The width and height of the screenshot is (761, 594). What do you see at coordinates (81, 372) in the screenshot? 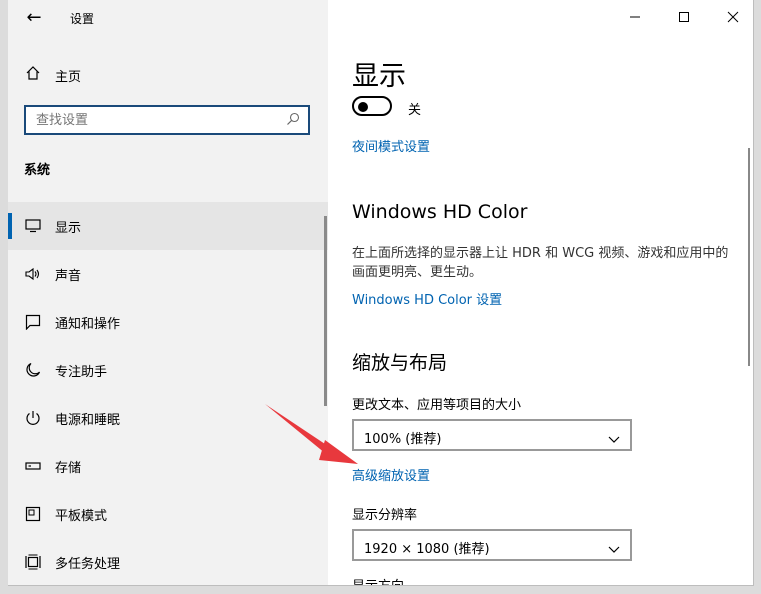
I see `sidebar-item-label: 专注助手` at bounding box center [81, 372].